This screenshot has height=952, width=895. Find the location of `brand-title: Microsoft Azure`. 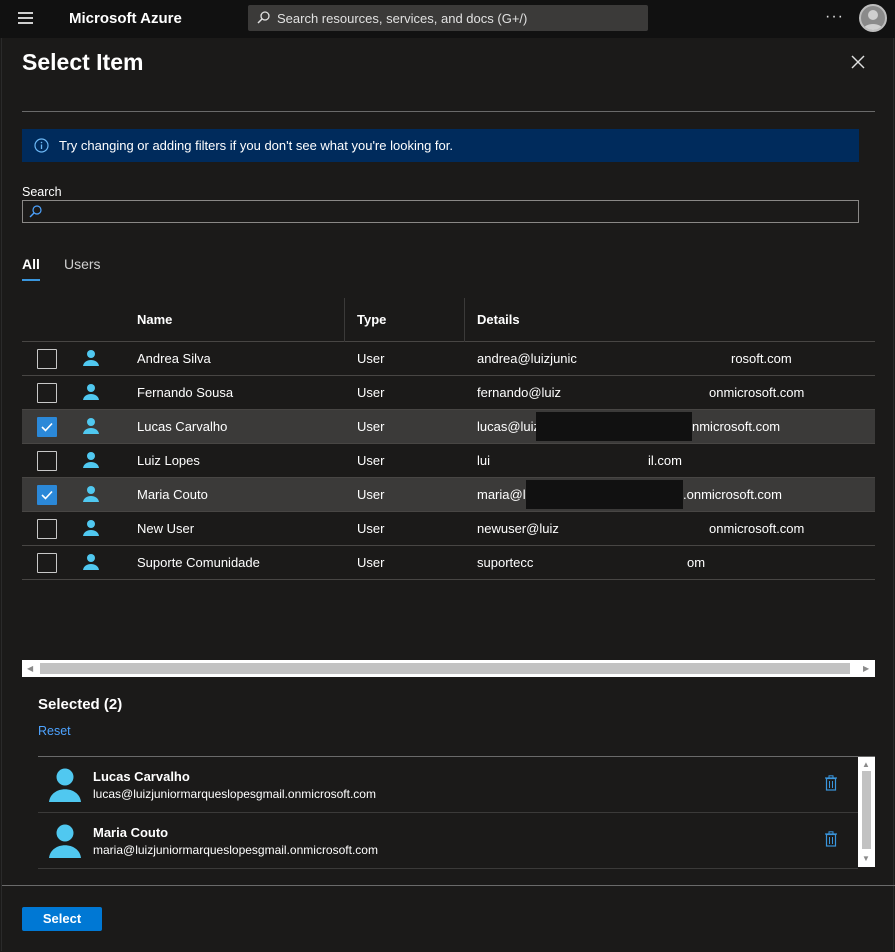

brand-title: Microsoft Azure is located at coordinates (125, 18).